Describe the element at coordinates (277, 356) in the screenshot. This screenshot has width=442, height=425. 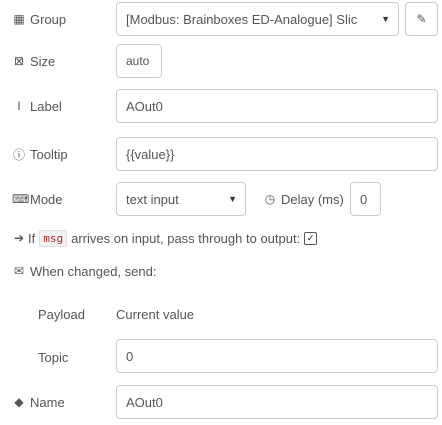
I see `topic-input: 0` at that location.